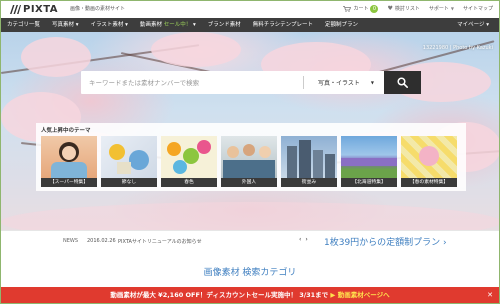  Describe the element at coordinates (249, 182) in the screenshot. I see `theme-label: 外国人` at that location.